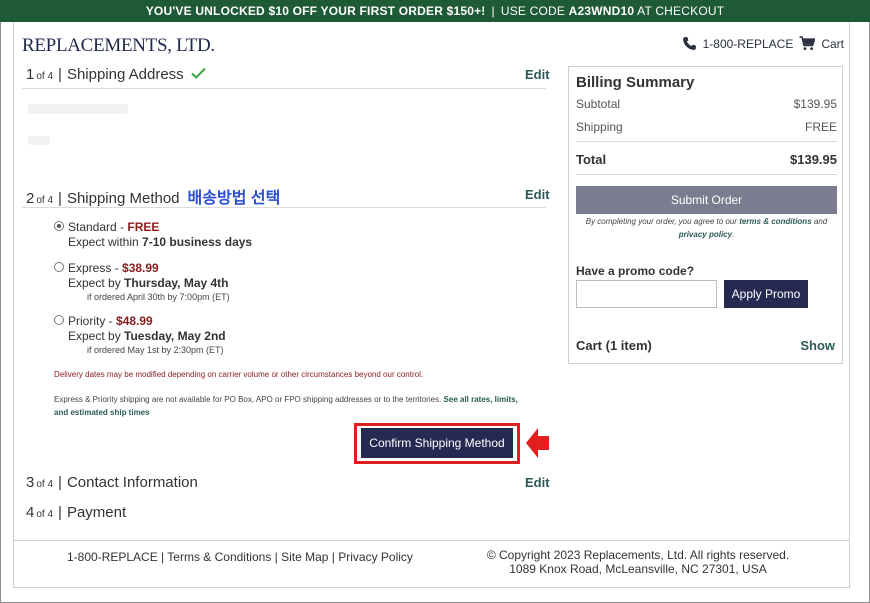  Describe the element at coordinates (537, 194) in the screenshot. I see `edit-shipping-method-link: Edit` at that location.